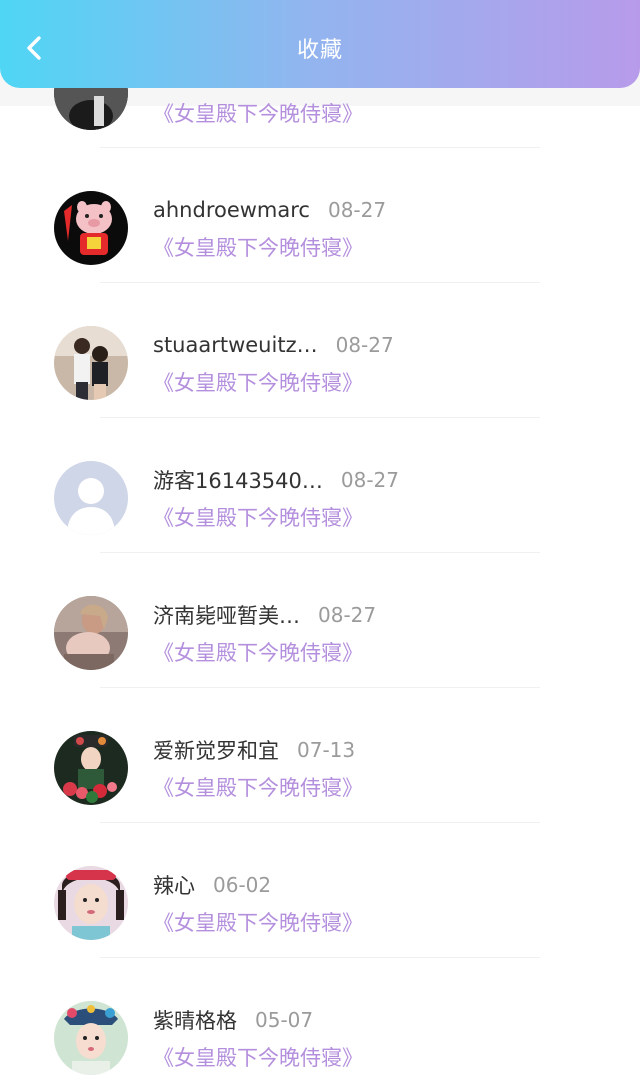 The image size is (640, 1092). Describe the element at coordinates (231, 210) in the screenshot. I see `user-name: ahndroewmarc` at that location.